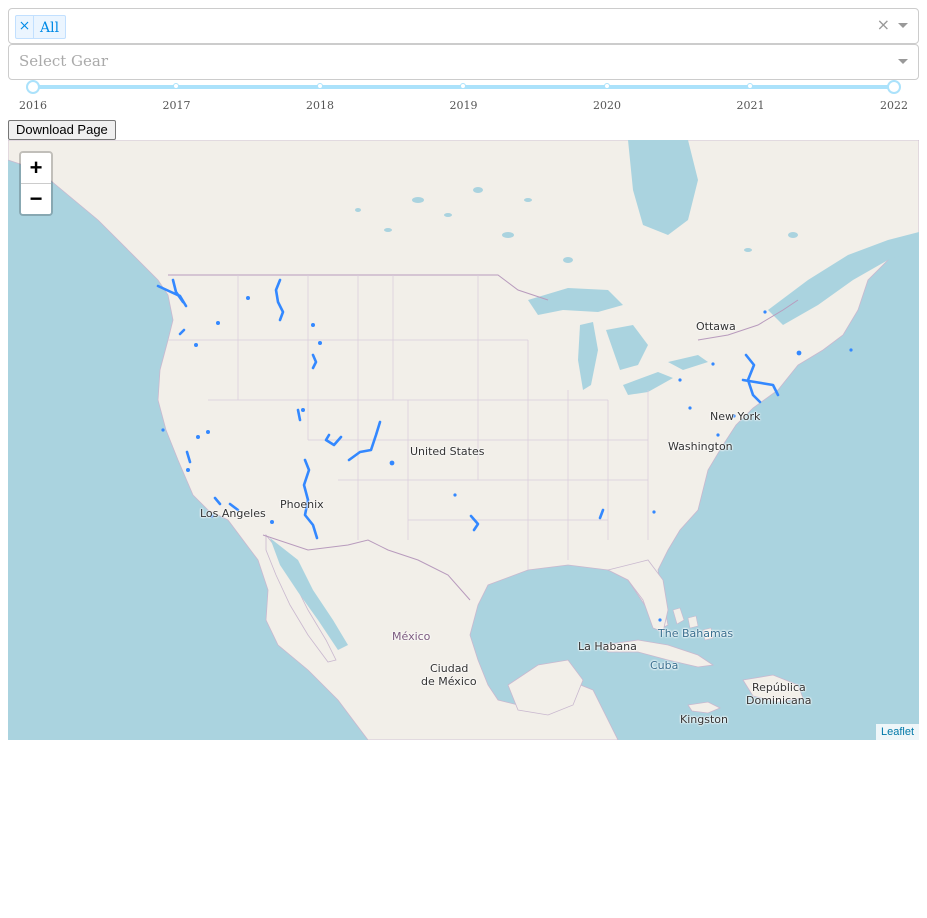 This screenshot has height=918, width=927. I want to click on slider-mark: 2019, so click(464, 105).